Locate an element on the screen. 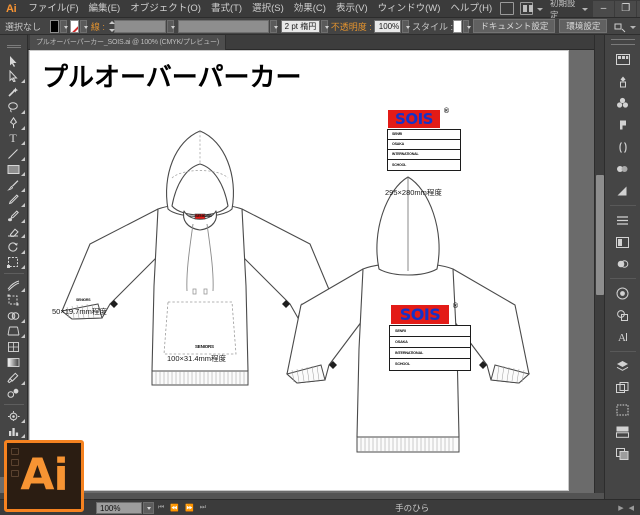 This screenshot has height=515, width=640. panel-color is located at coordinates (623, 59).